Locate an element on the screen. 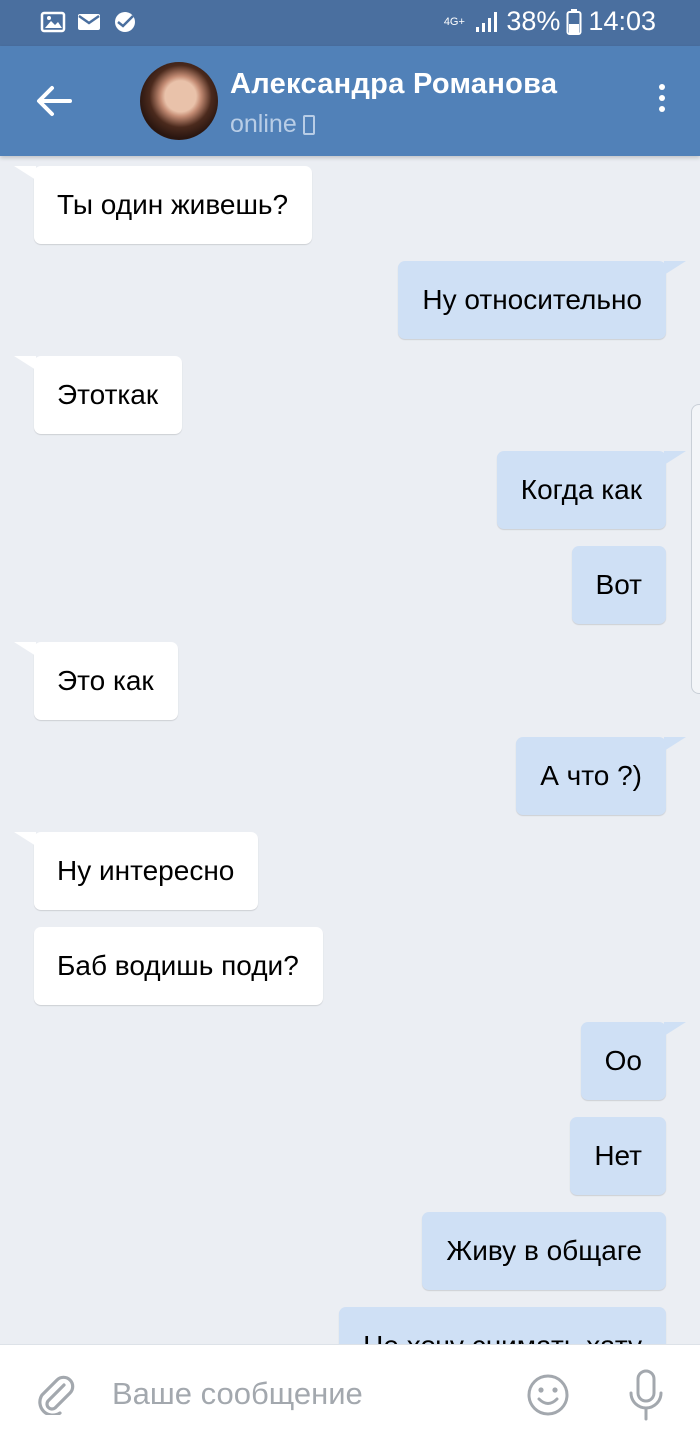 This screenshot has height=1439, width=700. clock: 14:03 is located at coordinates (622, 21).